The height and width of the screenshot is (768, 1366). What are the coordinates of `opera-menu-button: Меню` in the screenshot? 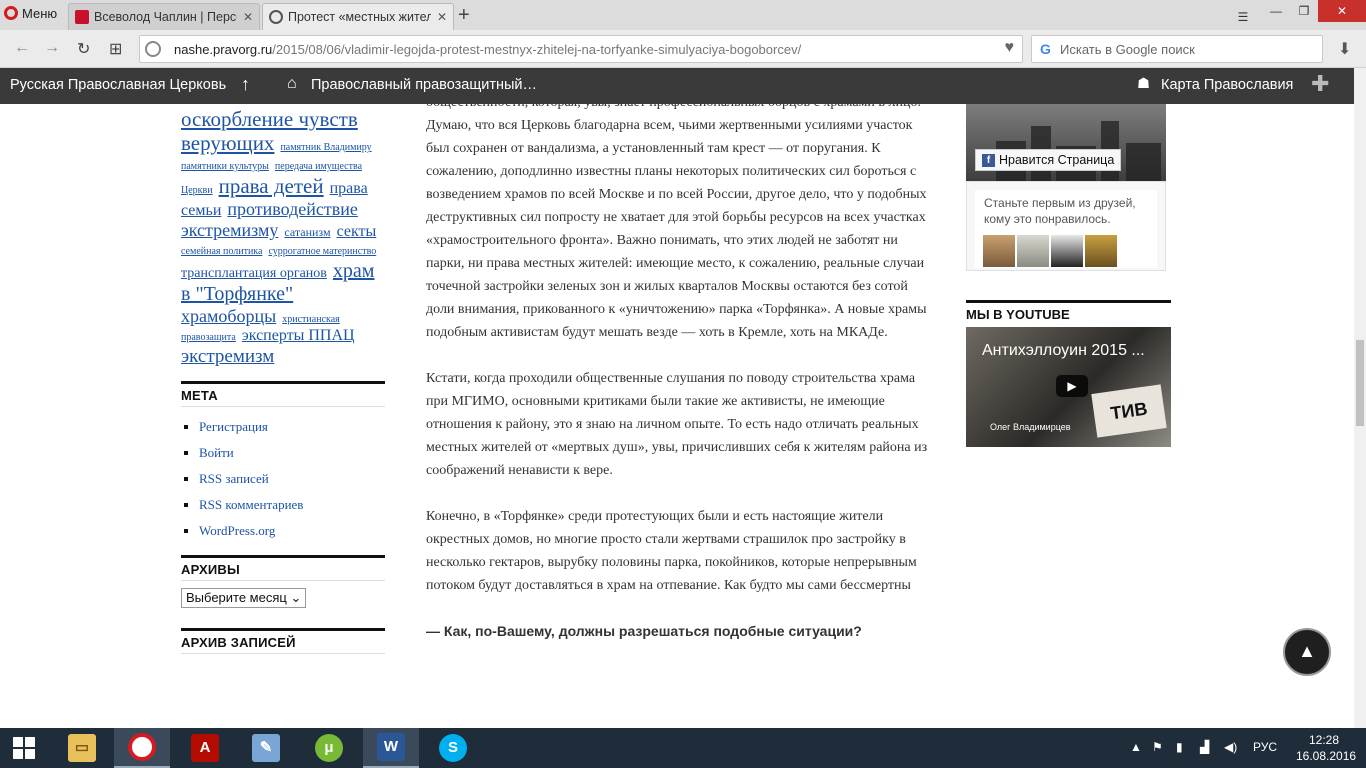 It's located at (31, 13).